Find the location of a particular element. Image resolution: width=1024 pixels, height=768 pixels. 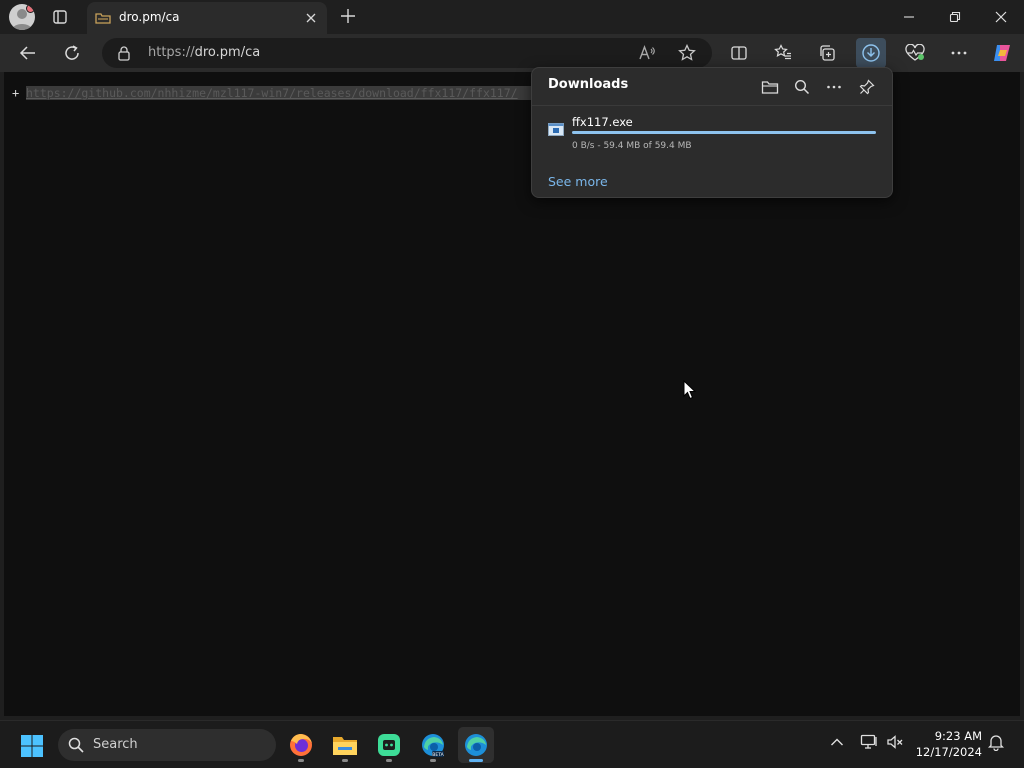

site-favicon-icon is located at coordinates (103, 18).